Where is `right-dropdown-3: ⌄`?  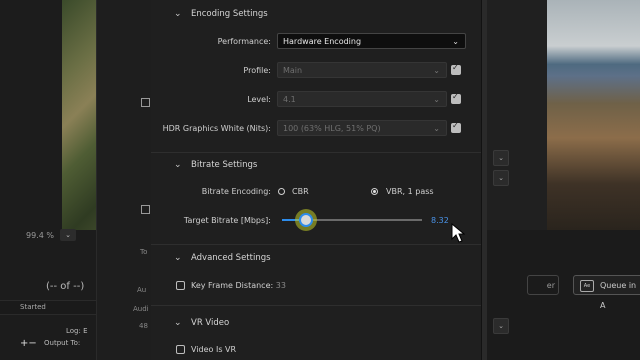
right-dropdown-3: ⌄ is located at coordinates (501, 326).